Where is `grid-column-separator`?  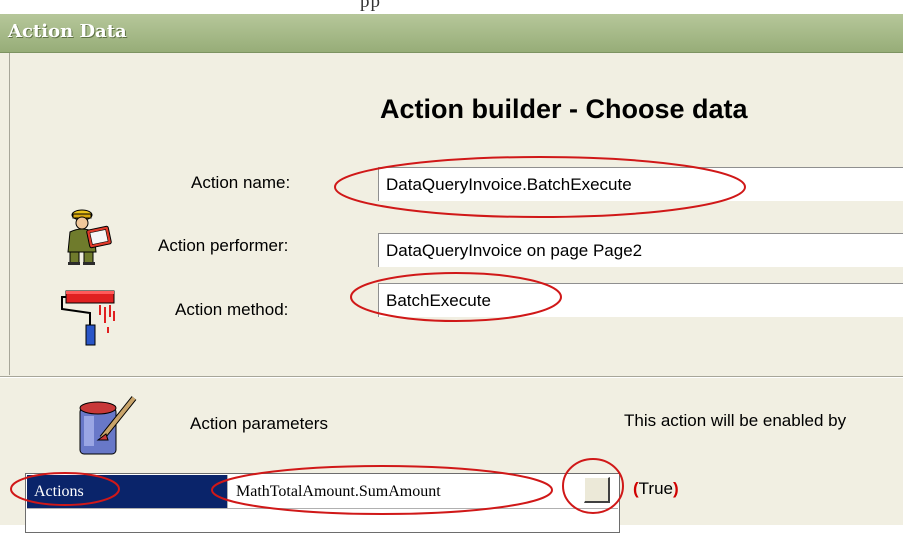
grid-column-separator is located at coordinates (227, 491).